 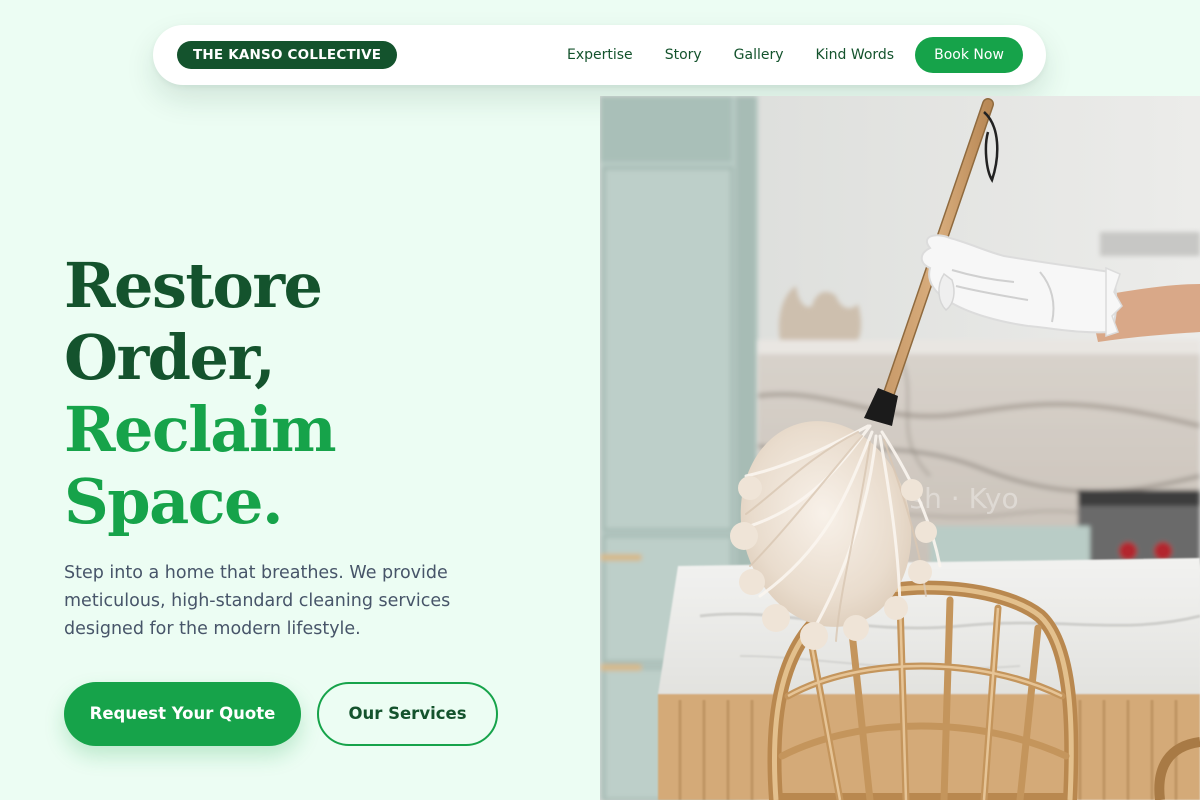 What do you see at coordinates (174, 501) in the screenshot?
I see `headline-line-space: Space.` at bounding box center [174, 501].